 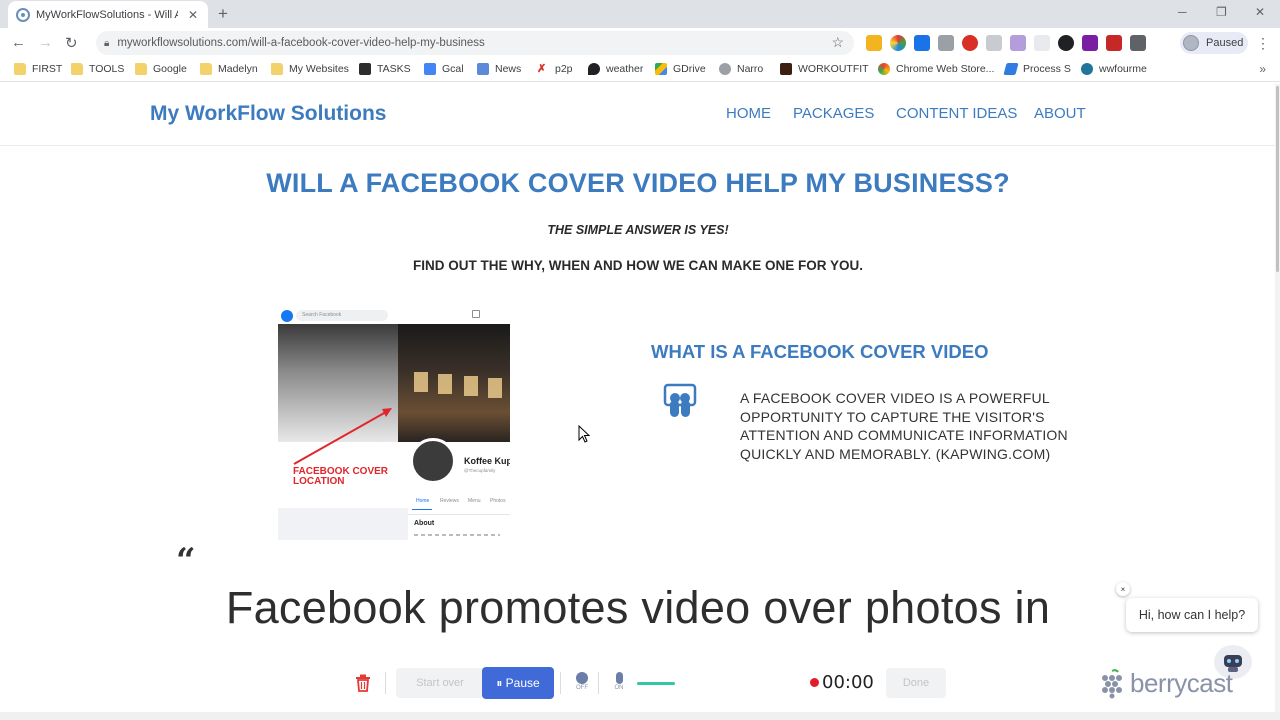 I want to click on bookmark-item: wwfourme, so click(x=1114, y=69).